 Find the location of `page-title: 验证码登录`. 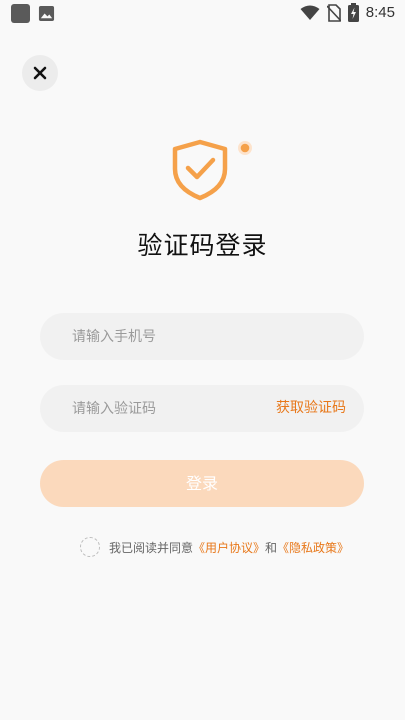

page-title: 验证码登录 is located at coordinates (202, 245).